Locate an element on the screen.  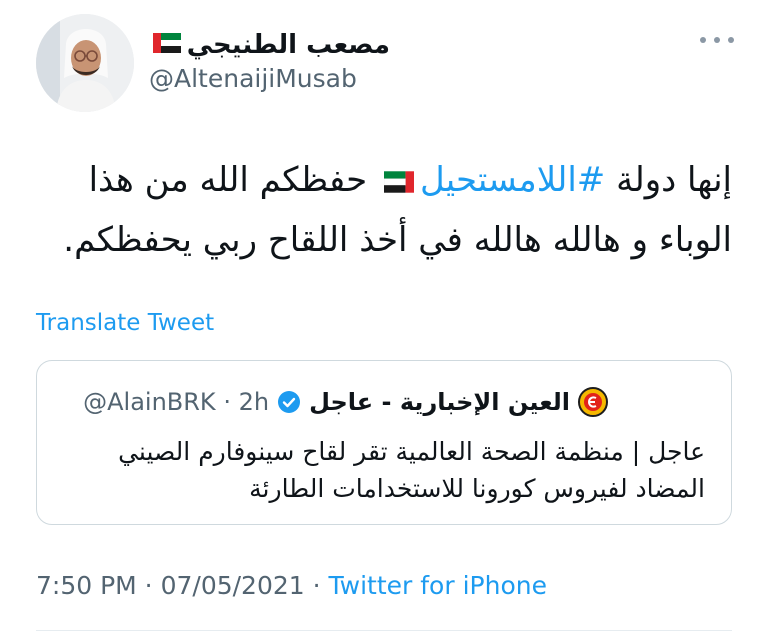
quoted-handle: @AlainBRK is located at coordinates (149, 402).